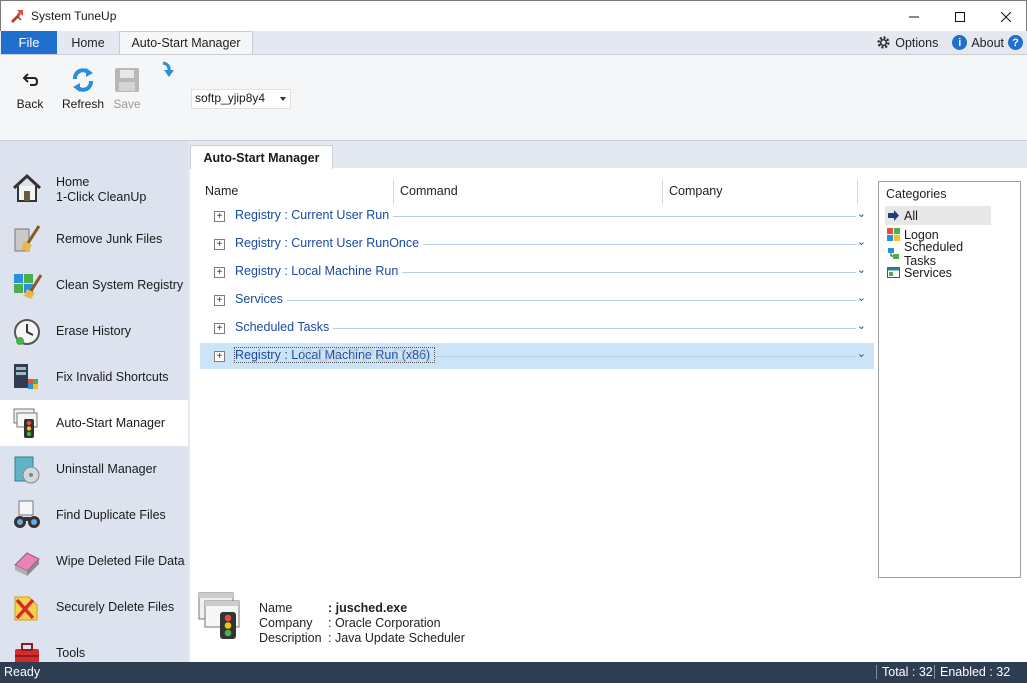 The image size is (1027, 683). What do you see at coordinates (230, 98) in the screenshot?
I see `profile-dropdown-value: softp_yjip8y4` at bounding box center [230, 98].